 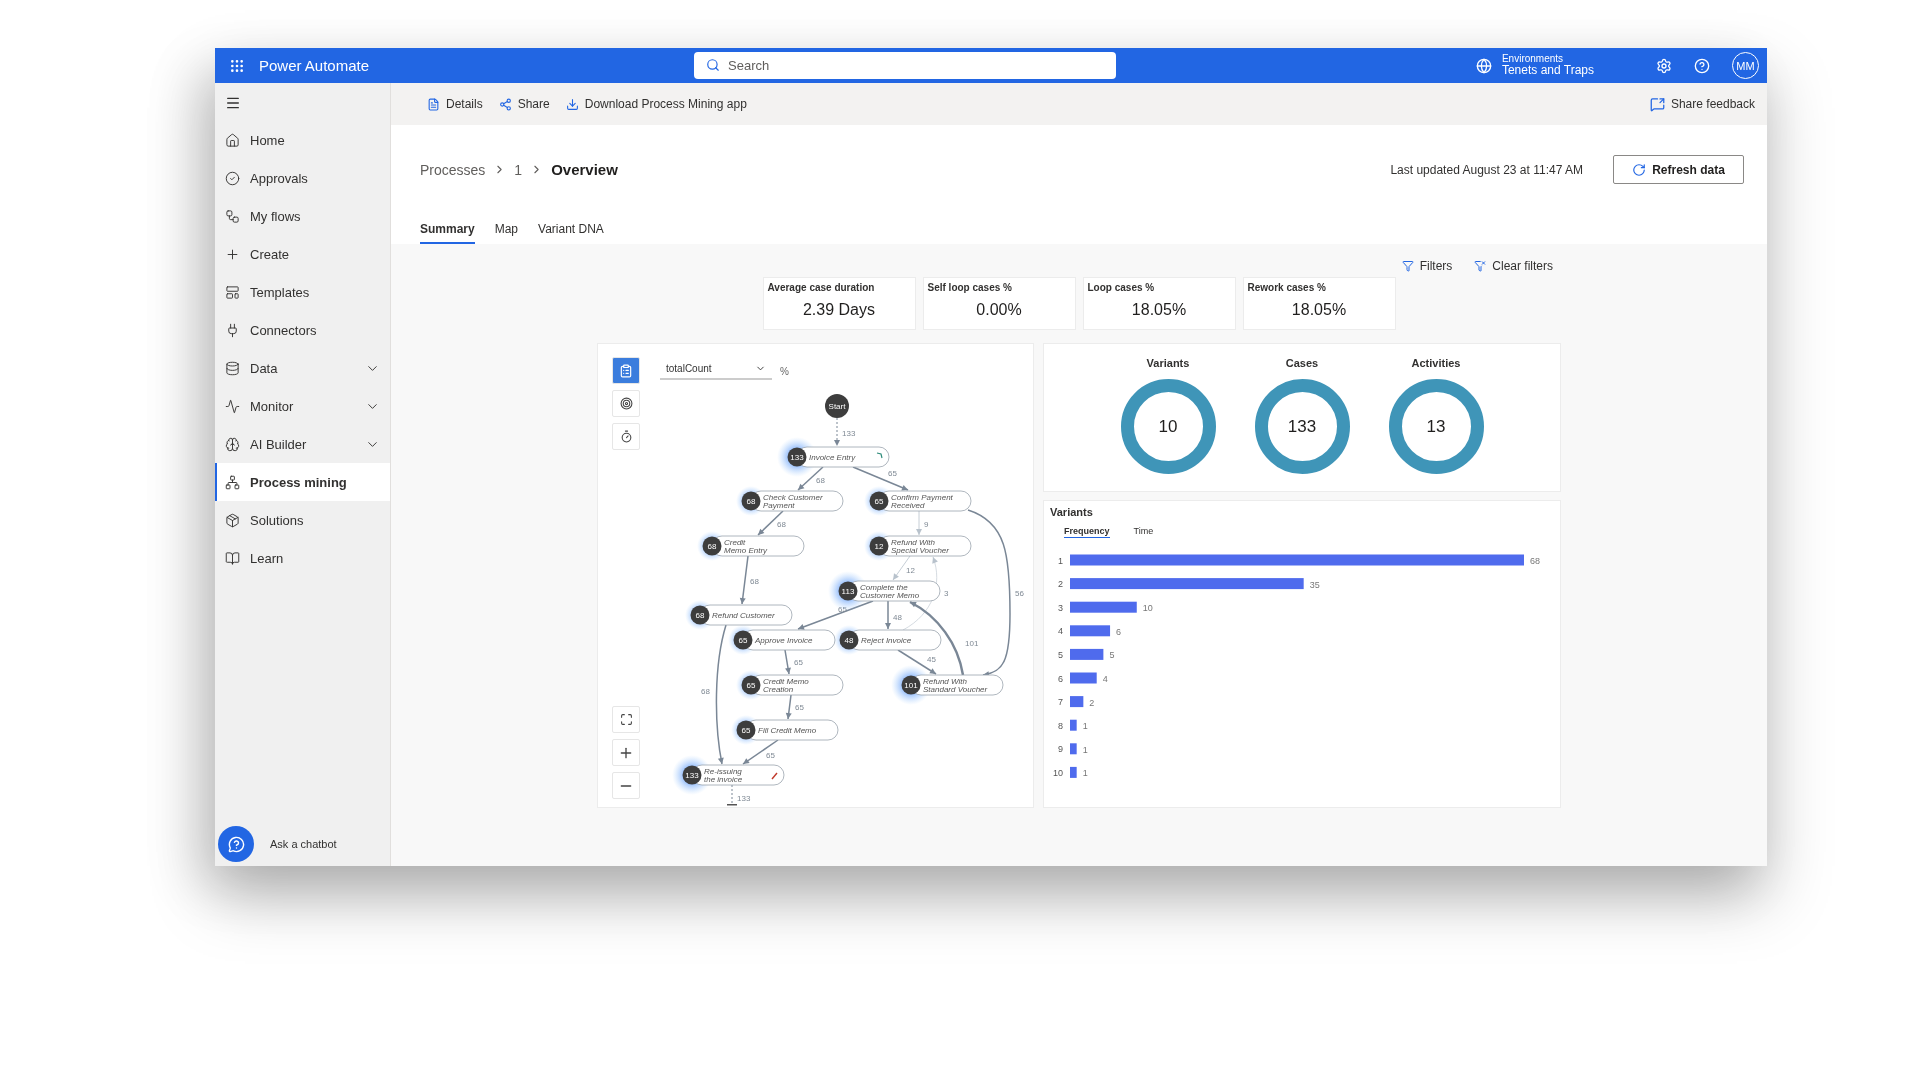 What do you see at coordinates (713, 65) in the screenshot?
I see `search-icon` at bounding box center [713, 65].